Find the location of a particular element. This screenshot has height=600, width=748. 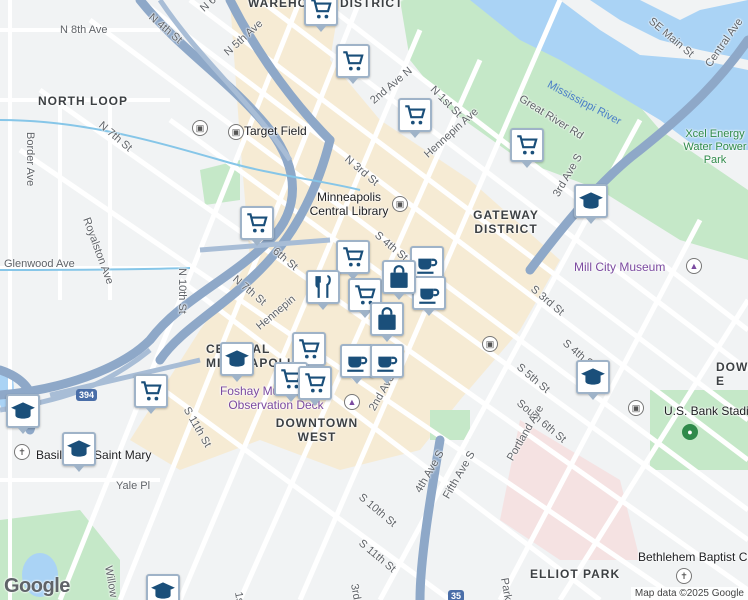

stadium-icon: ▣ is located at coordinates (236, 132).